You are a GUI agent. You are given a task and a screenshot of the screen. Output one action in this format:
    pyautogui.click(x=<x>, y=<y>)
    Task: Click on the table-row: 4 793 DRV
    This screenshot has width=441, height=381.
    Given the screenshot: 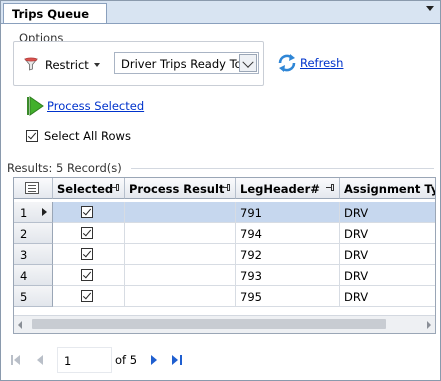 What is the action you would take?
    pyautogui.click(x=224, y=275)
    